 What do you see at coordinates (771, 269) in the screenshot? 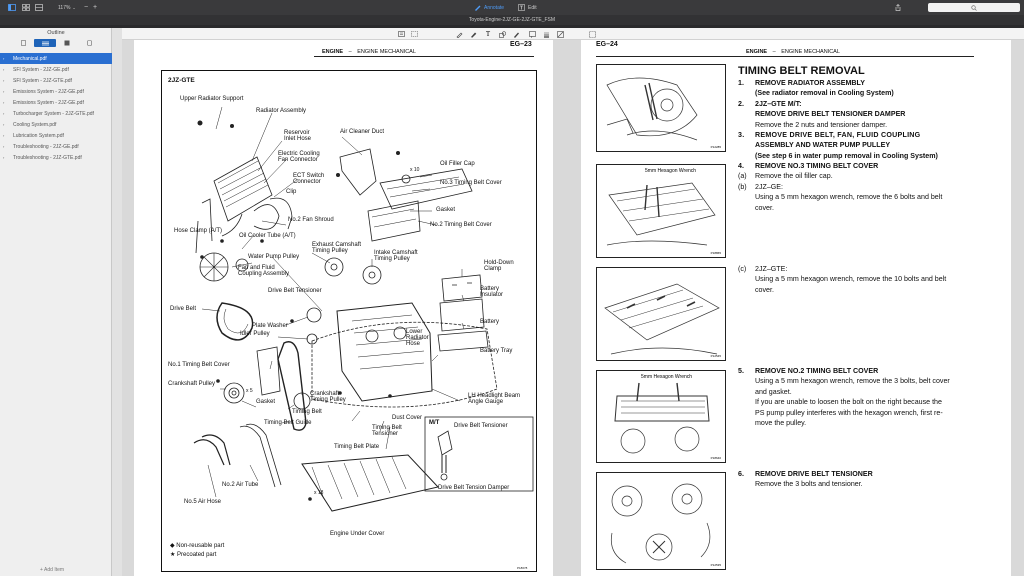
I see `step-text: 2JZ–GTE:` at bounding box center [771, 269].